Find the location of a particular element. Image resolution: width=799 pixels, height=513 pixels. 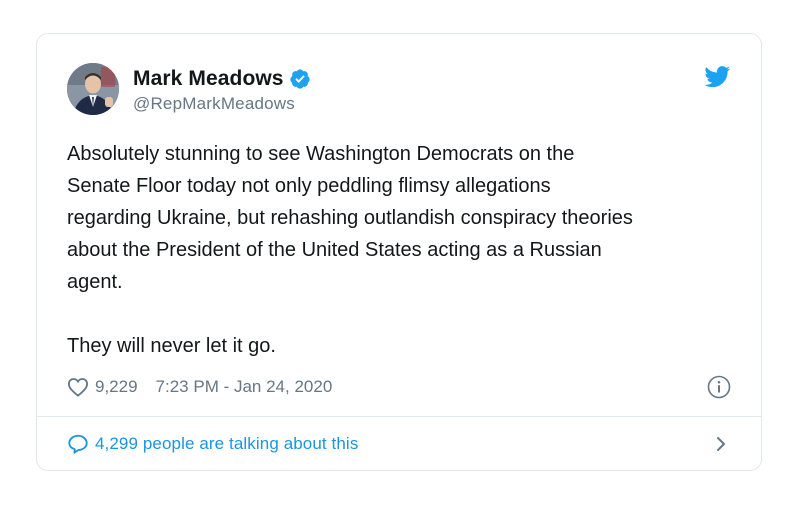

tweet-timestamp: 7:23 PM - Jan 24, 2020 is located at coordinates (244, 387).